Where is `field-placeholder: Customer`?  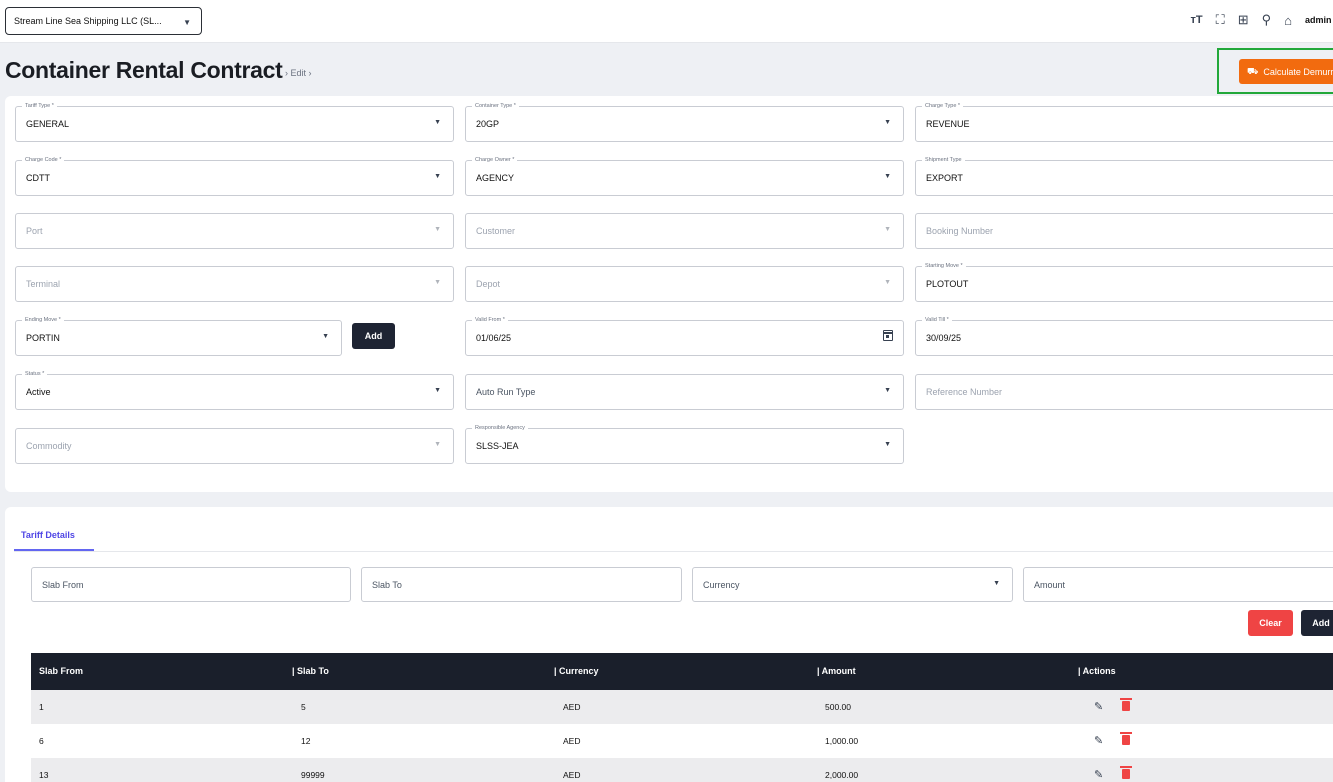
field-placeholder: Customer is located at coordinates (496, 231).